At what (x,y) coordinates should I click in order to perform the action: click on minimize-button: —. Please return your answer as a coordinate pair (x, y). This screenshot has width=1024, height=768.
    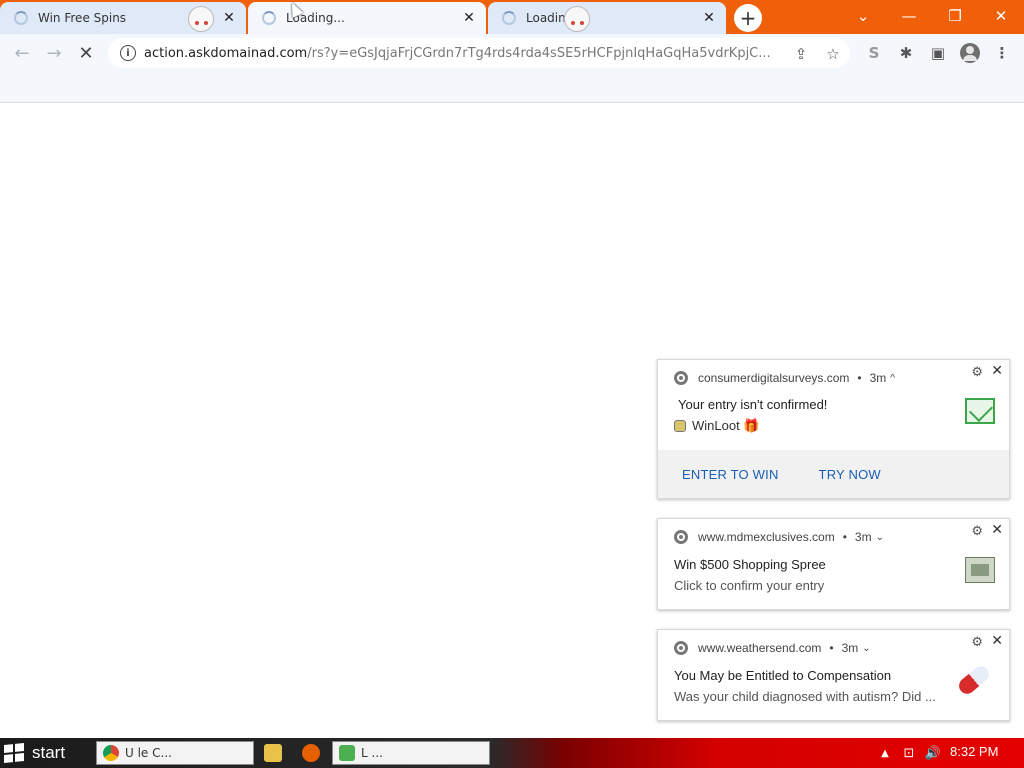
    Looking at the image, I should click on (909, 16).